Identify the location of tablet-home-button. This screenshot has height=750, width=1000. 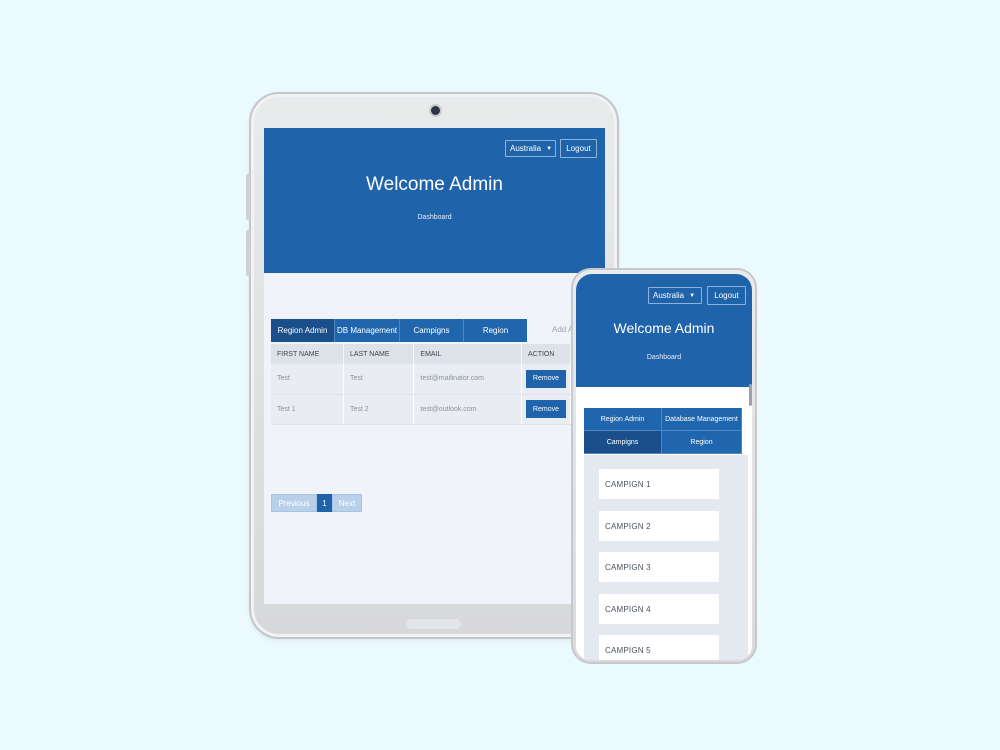
(433, 624).